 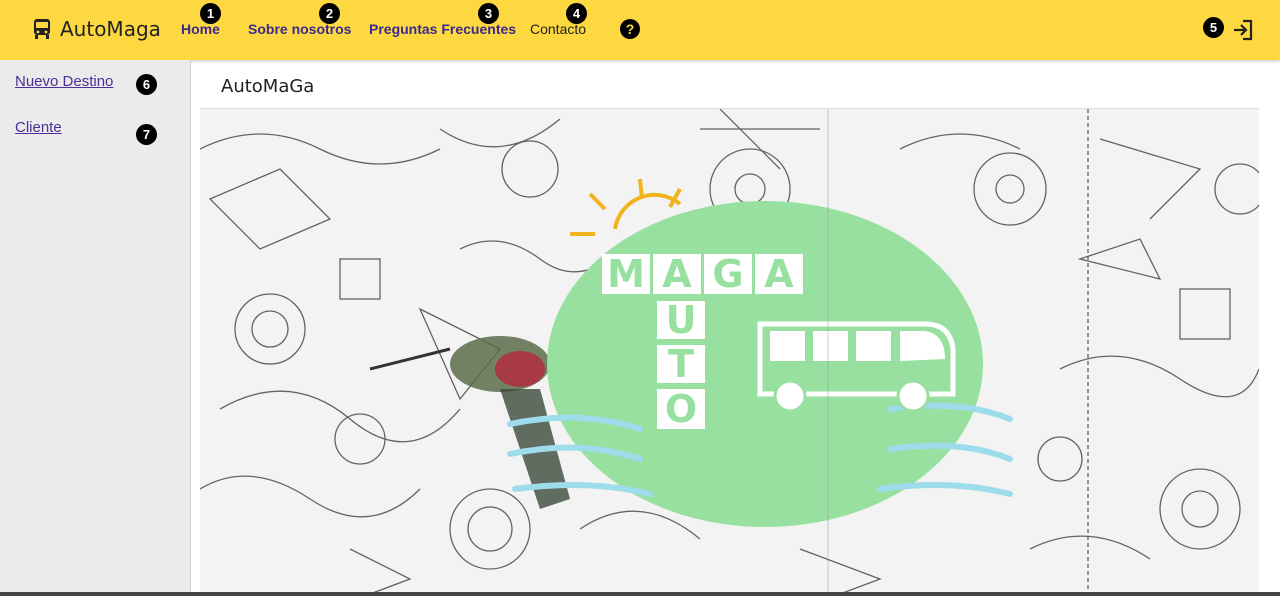 What do you see at coordinates (110, 29) in the screenshot?
I see `app-title: AutoMaga` at bounding box center [110, 29].